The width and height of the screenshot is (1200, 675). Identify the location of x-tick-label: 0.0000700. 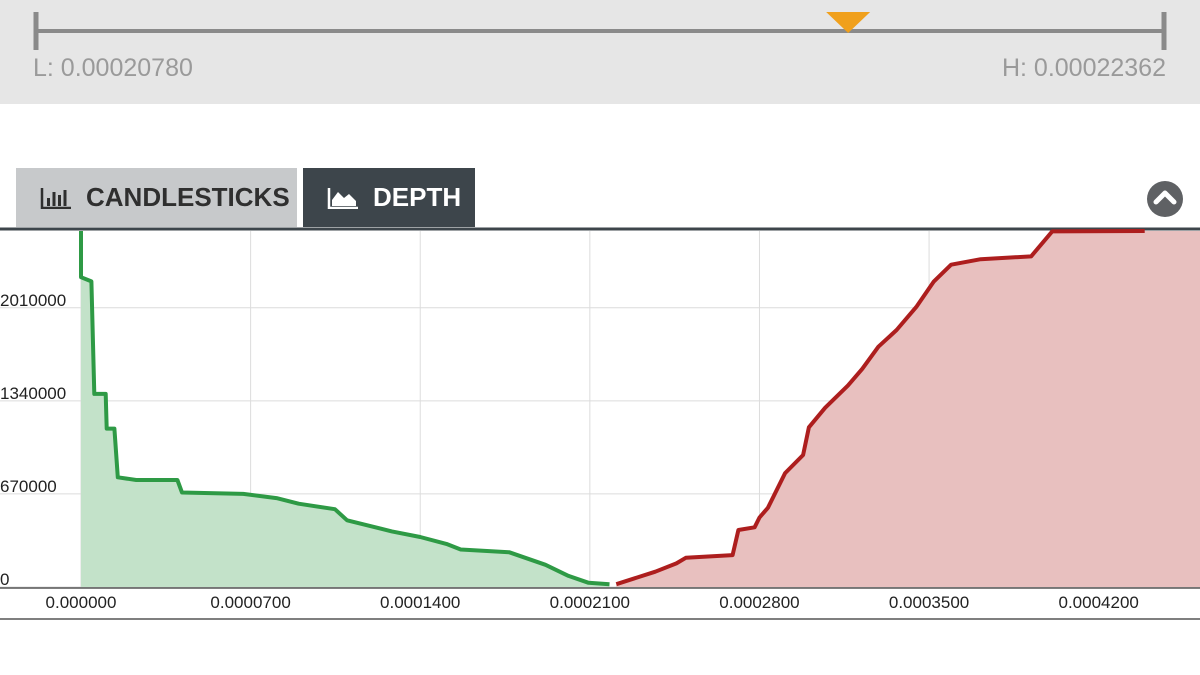
(250, 602).